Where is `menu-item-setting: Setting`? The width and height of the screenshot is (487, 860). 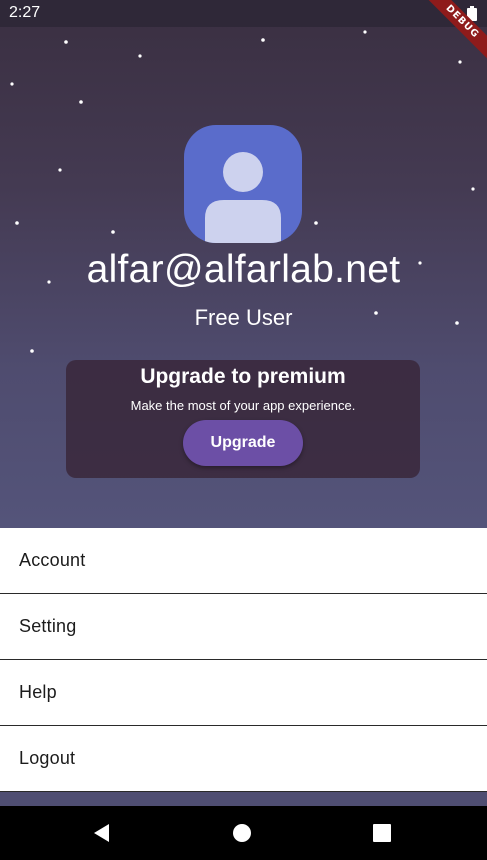 menu-item-setting: Setting is located at coordinates (243, 627).